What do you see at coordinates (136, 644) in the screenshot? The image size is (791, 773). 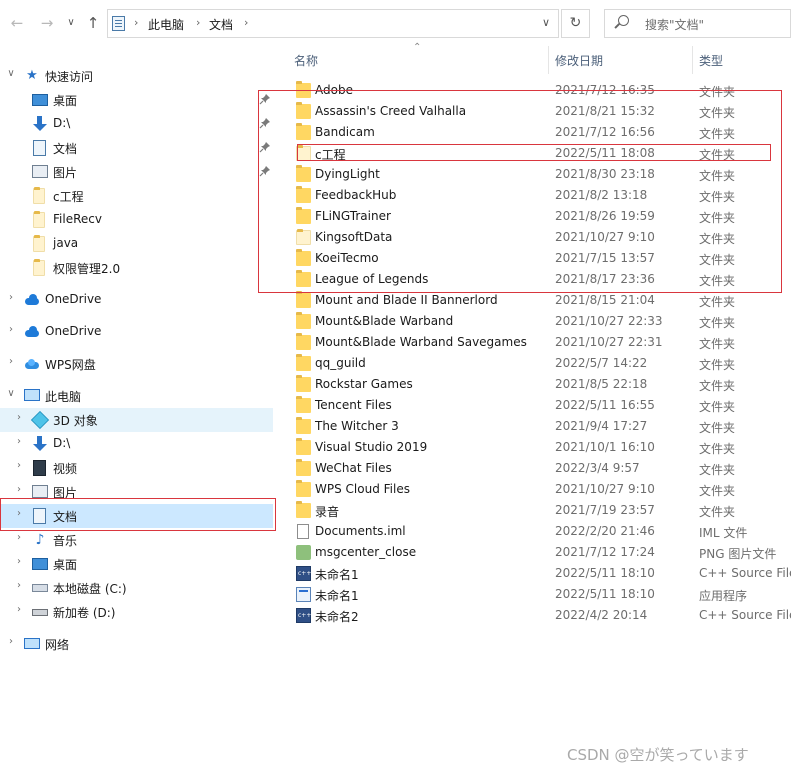 I see `nav-network: › 网络` at bounding box center [136, 644].